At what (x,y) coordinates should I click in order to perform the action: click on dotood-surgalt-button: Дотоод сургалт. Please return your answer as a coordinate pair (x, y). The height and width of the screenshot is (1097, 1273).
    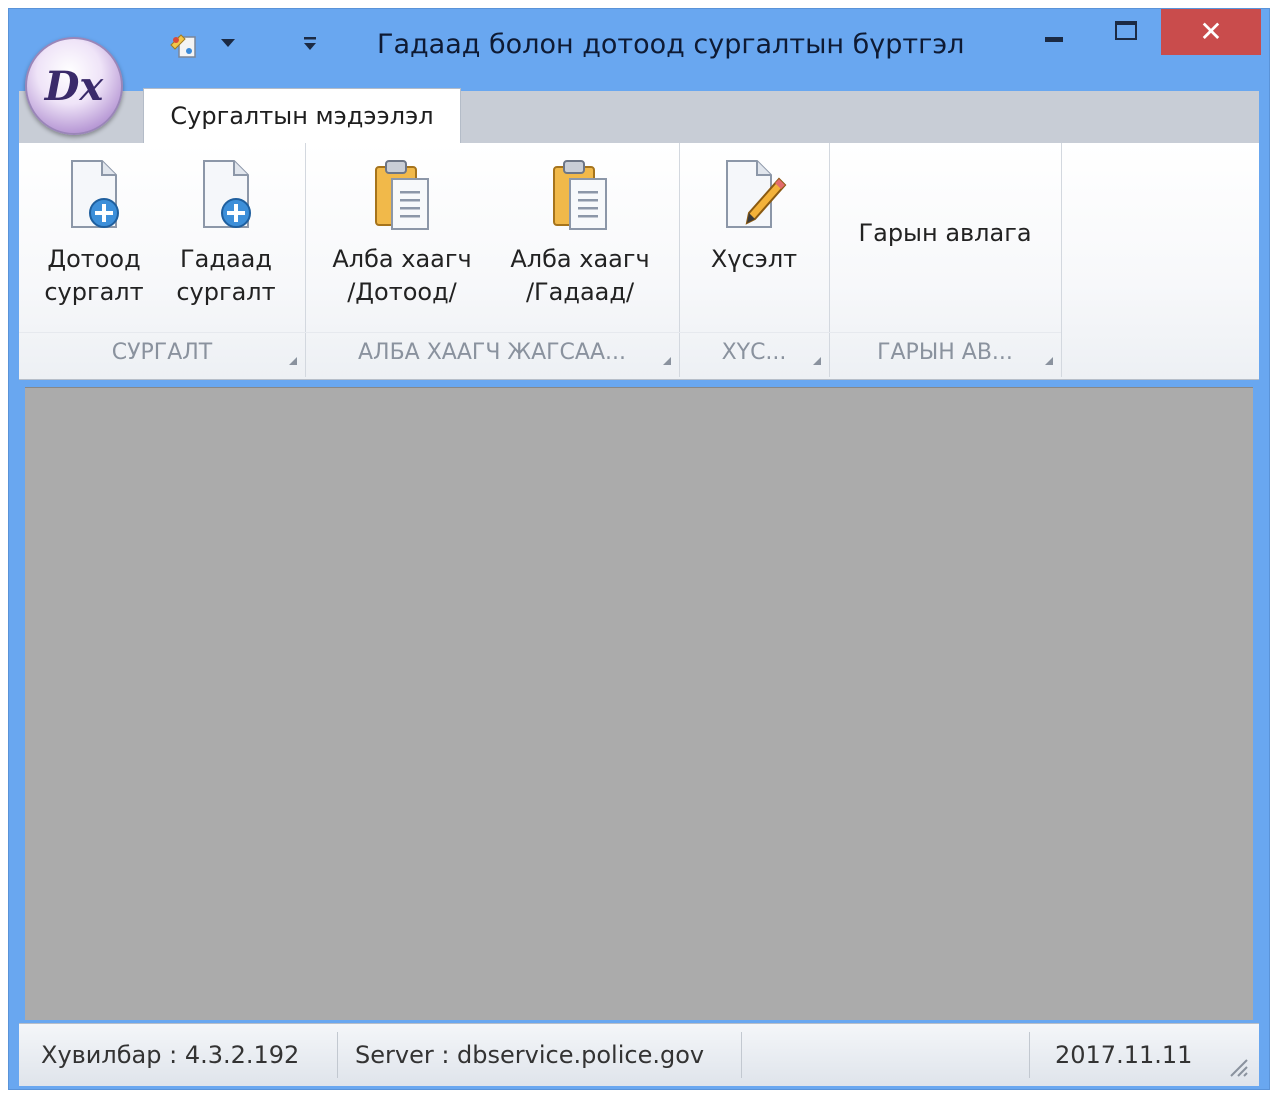
    Looking at the image, I should click on (94, 233).